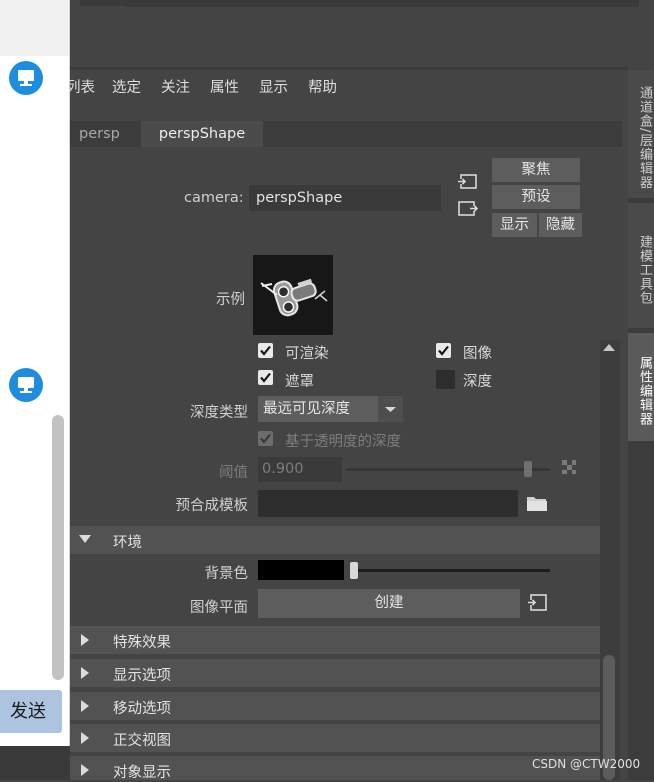  I want to click on menu-help: 帮助, so click(322, 86).